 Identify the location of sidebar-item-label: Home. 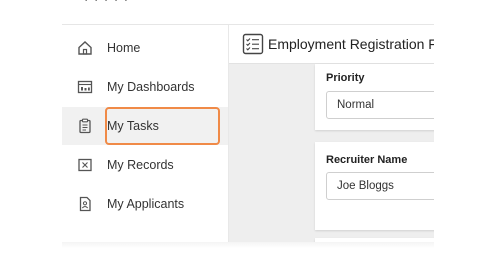
(124, 48).